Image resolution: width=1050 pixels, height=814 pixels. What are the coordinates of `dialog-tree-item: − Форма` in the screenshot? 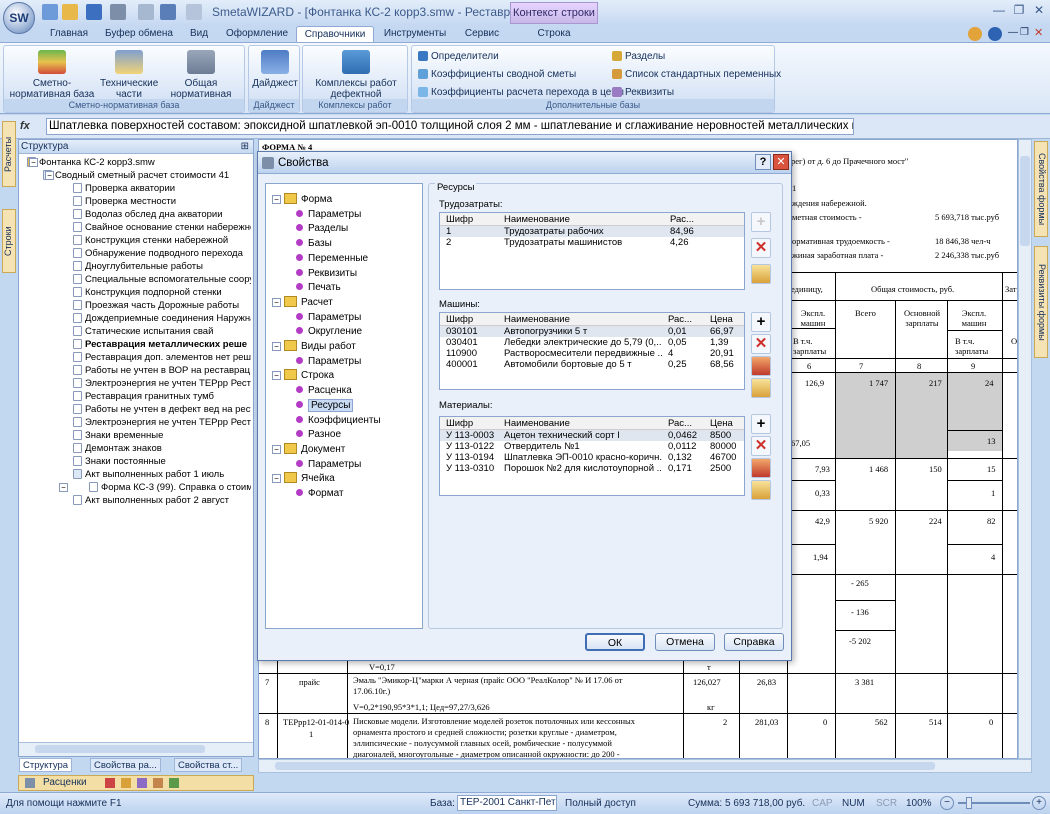 It's located at (302, 199).